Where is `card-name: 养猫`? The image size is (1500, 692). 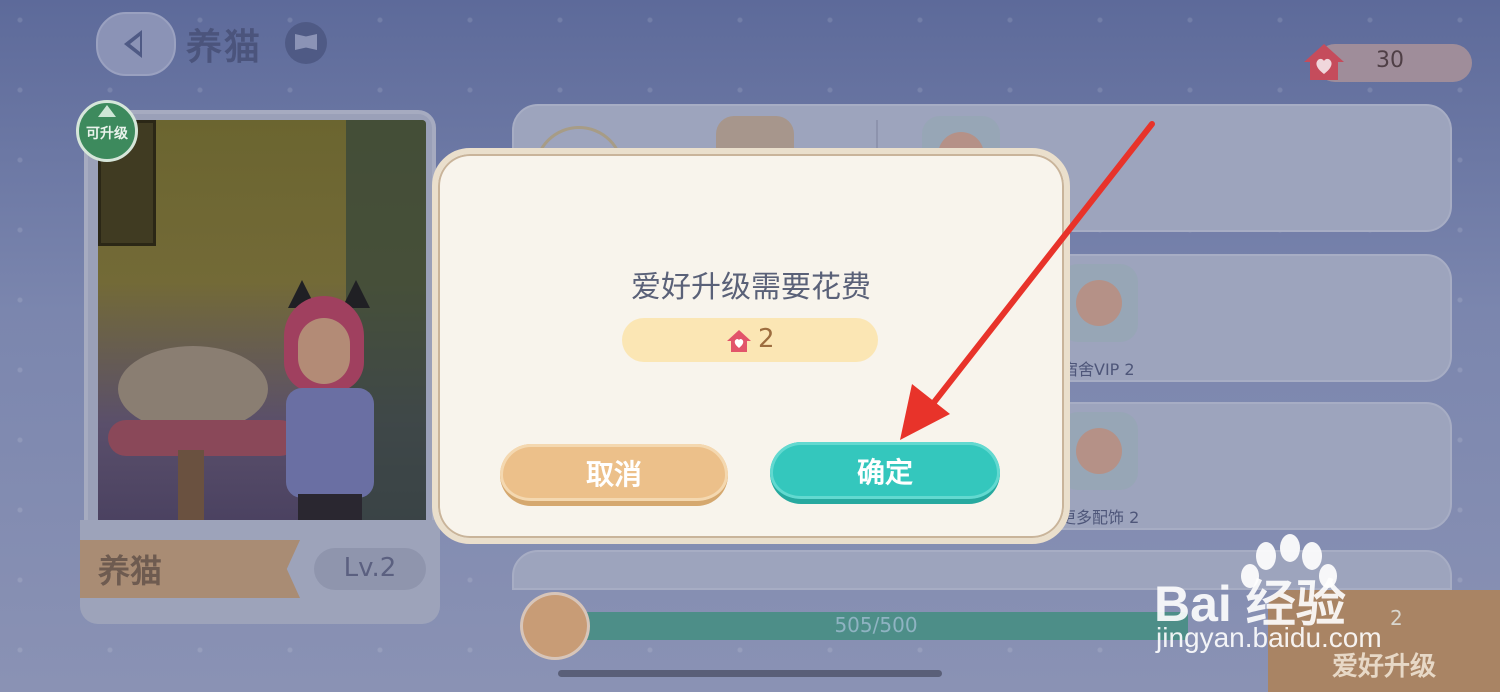 card-name: 养猫 is located at coordinates (130, 571).